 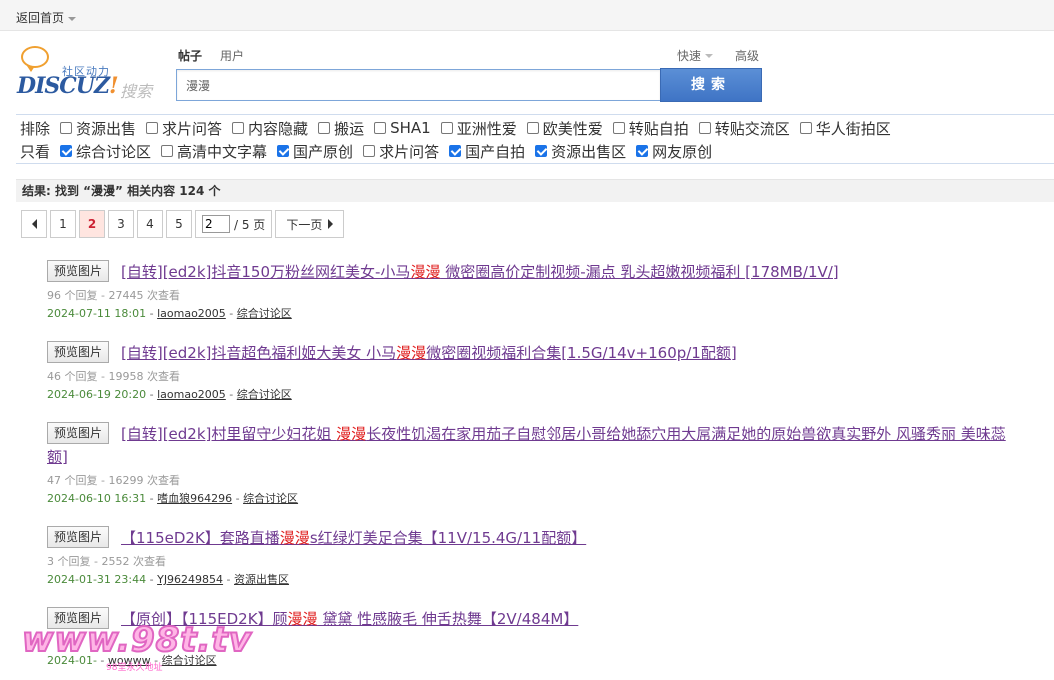 I want to click on quick-search-dropdown: 快速, so click(x=695, y=55).